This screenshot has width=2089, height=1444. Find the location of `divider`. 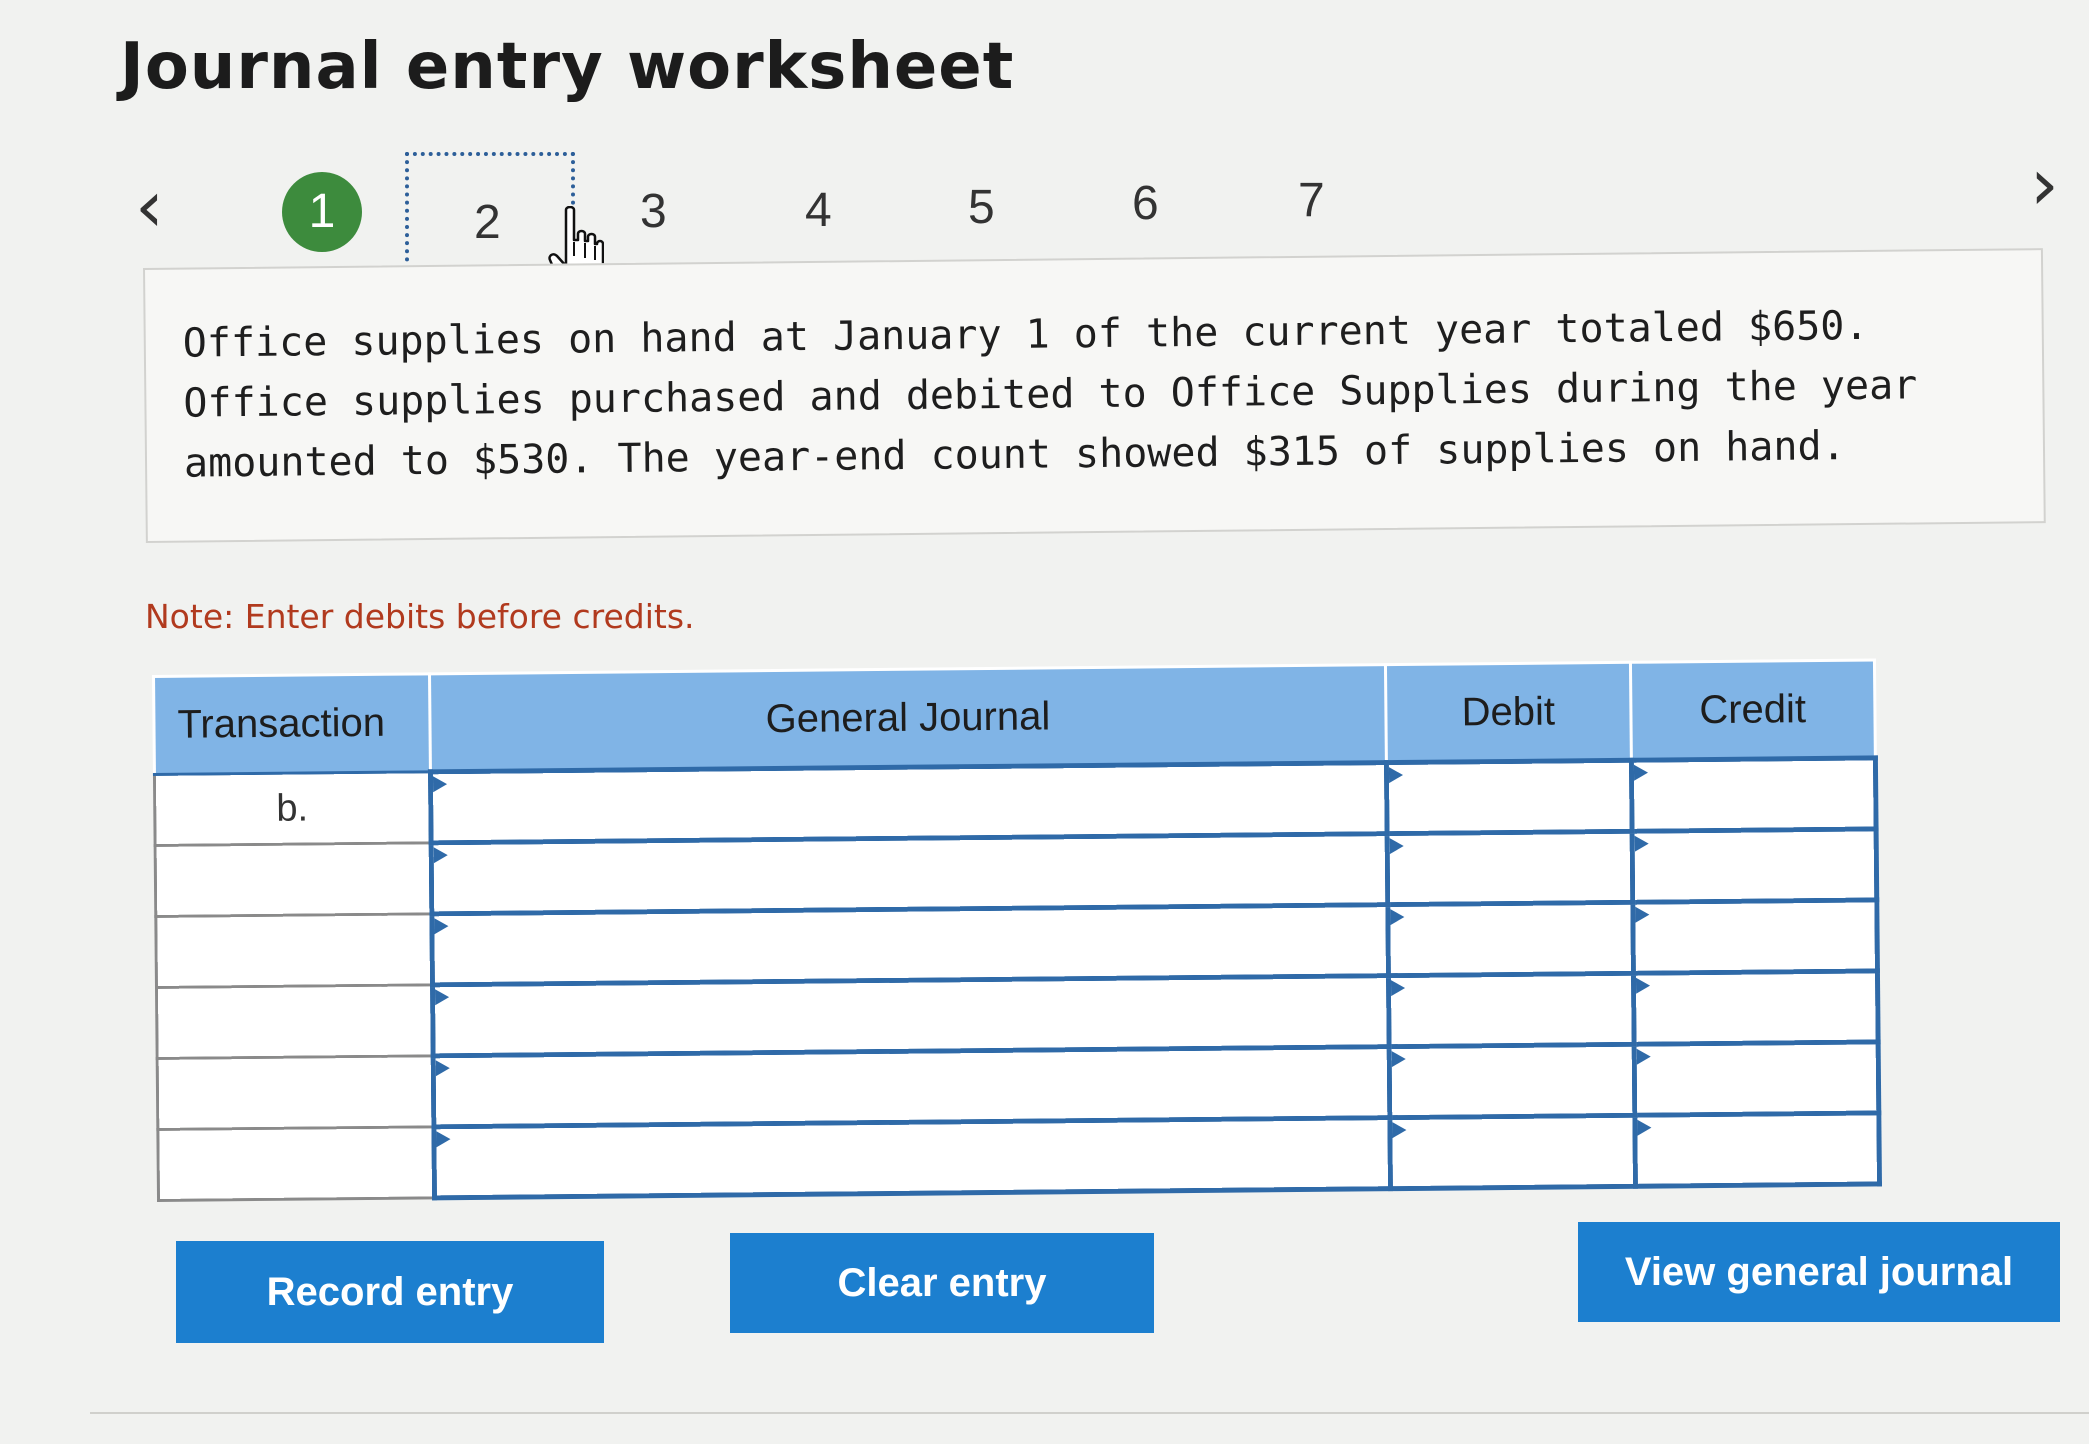

divider is located at coordinates (1089, 1413).